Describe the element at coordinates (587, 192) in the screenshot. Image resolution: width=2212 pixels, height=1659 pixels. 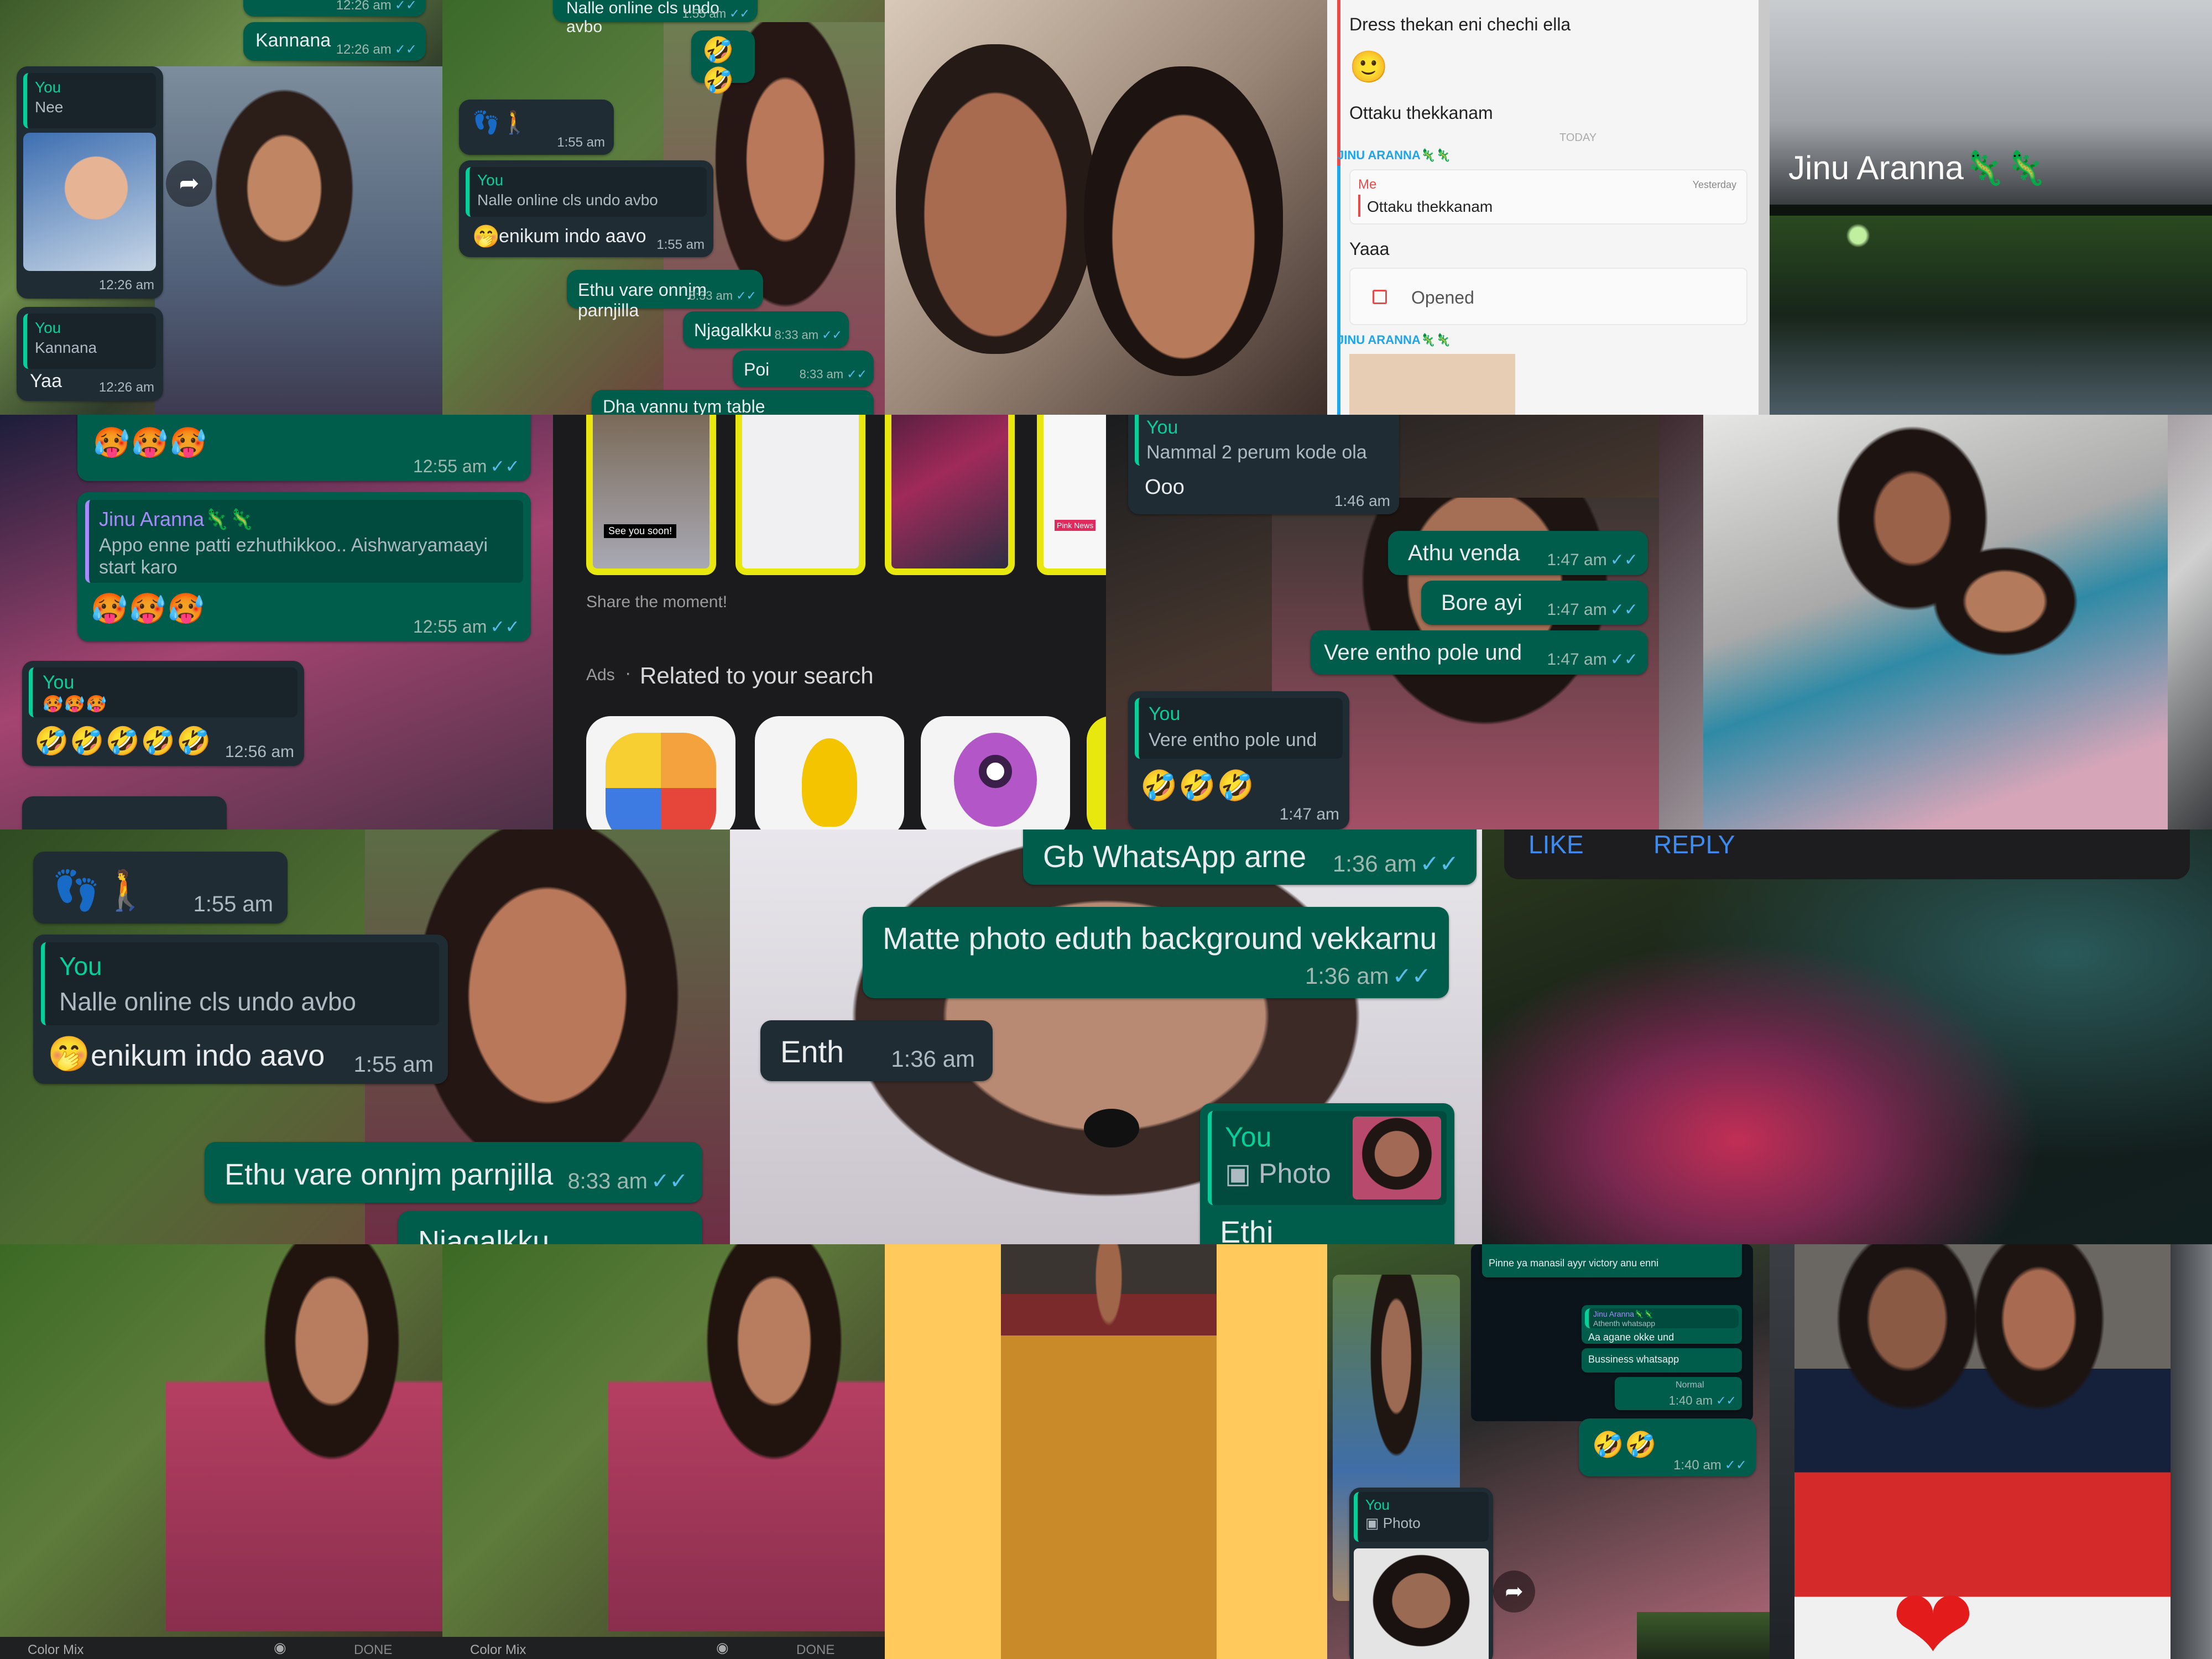
I see `quote-you: You Nalle online cls undo avbo` at that location.